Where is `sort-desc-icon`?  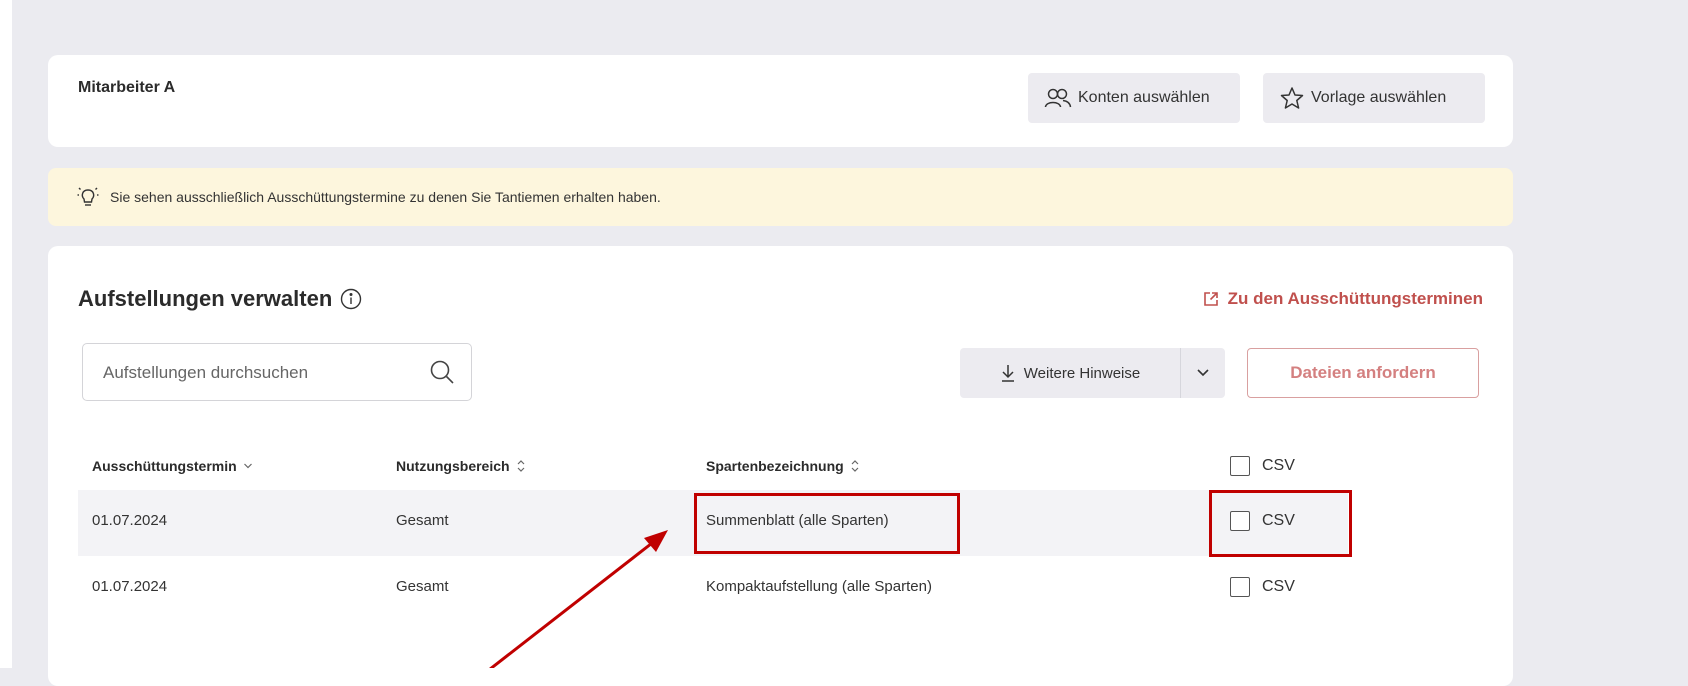 sort-desc-icon is located at coordinates (247, 466).